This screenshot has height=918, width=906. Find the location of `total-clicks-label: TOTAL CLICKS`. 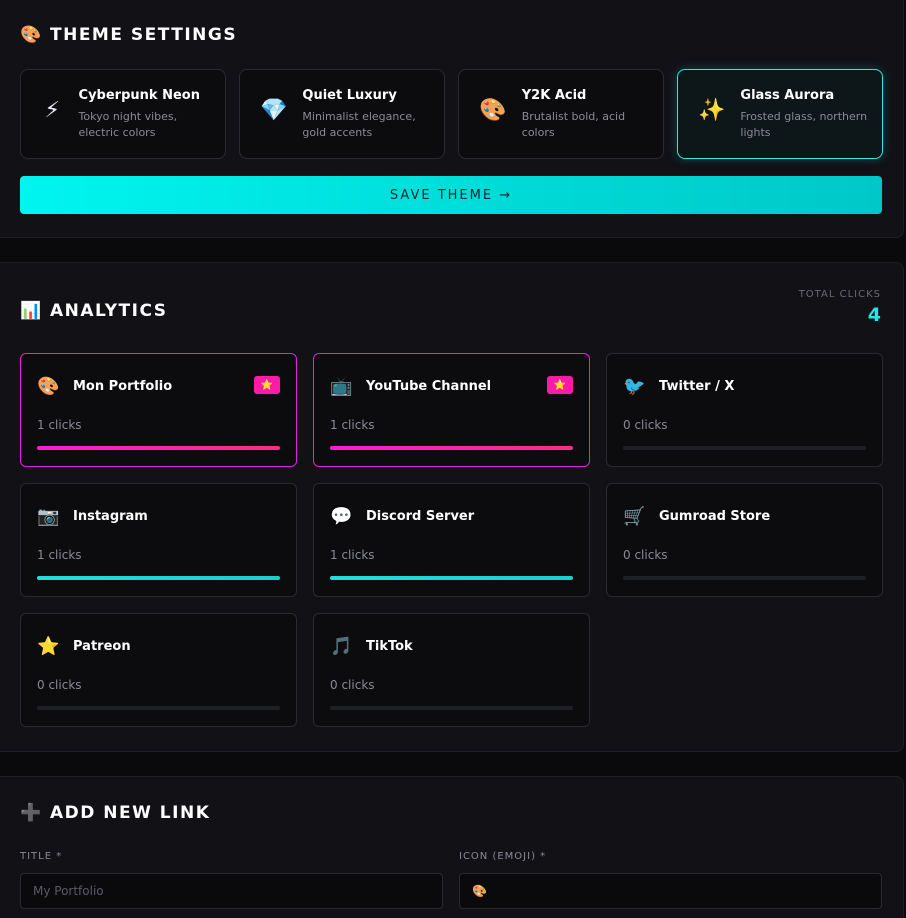

total-clicks-label: TOTAL CLICKS is located at coordinates (839, 294).